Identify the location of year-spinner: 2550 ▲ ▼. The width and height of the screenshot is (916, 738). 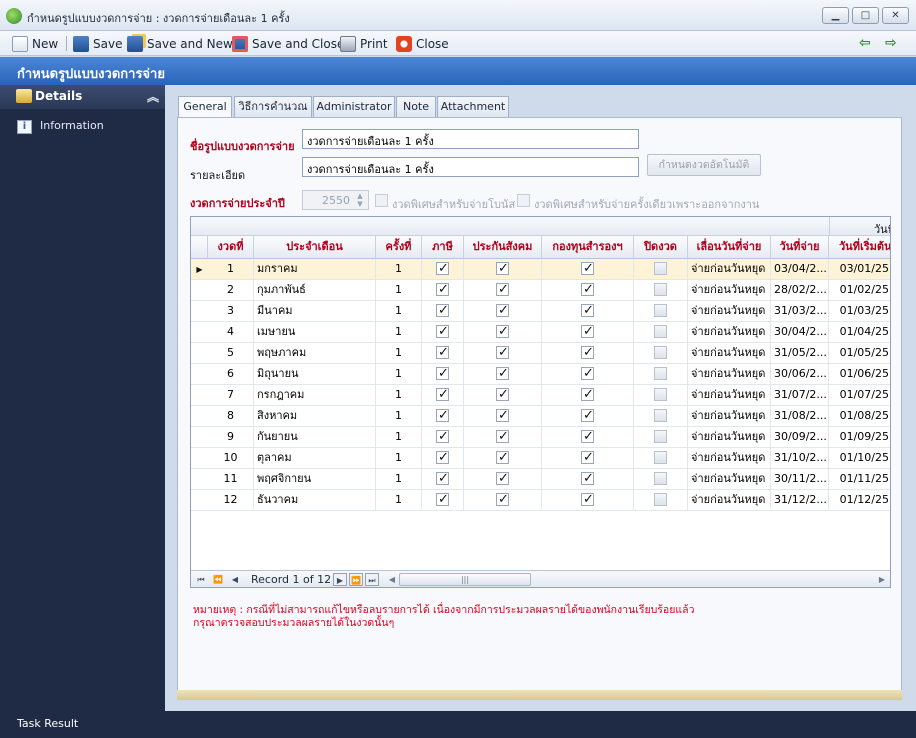
(335, 200).